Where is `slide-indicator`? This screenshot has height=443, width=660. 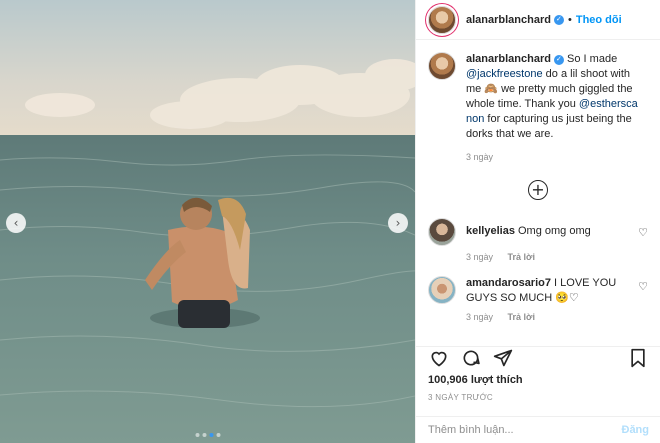
slide-indicator is located at coordinates (207, 435).